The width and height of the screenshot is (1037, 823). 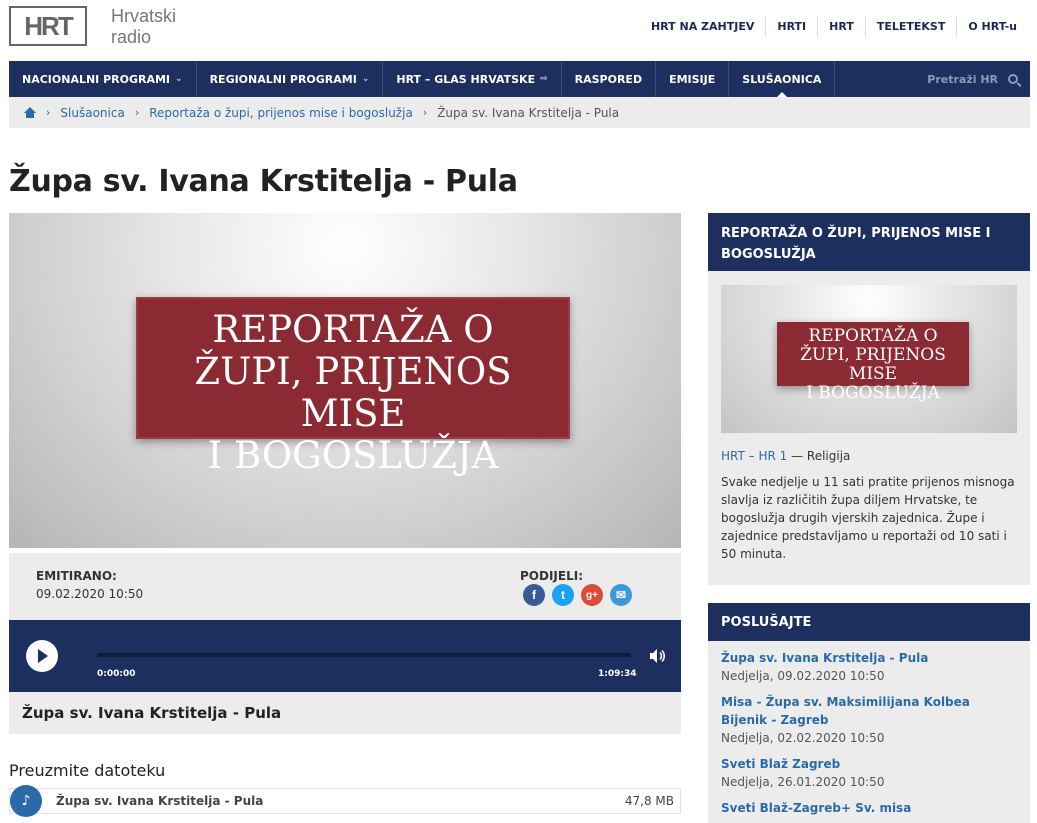 I want to click on nav-glas-hrvatske: HRT – GLAS HRVATSKE ⇨, so click(x=472, y=79).